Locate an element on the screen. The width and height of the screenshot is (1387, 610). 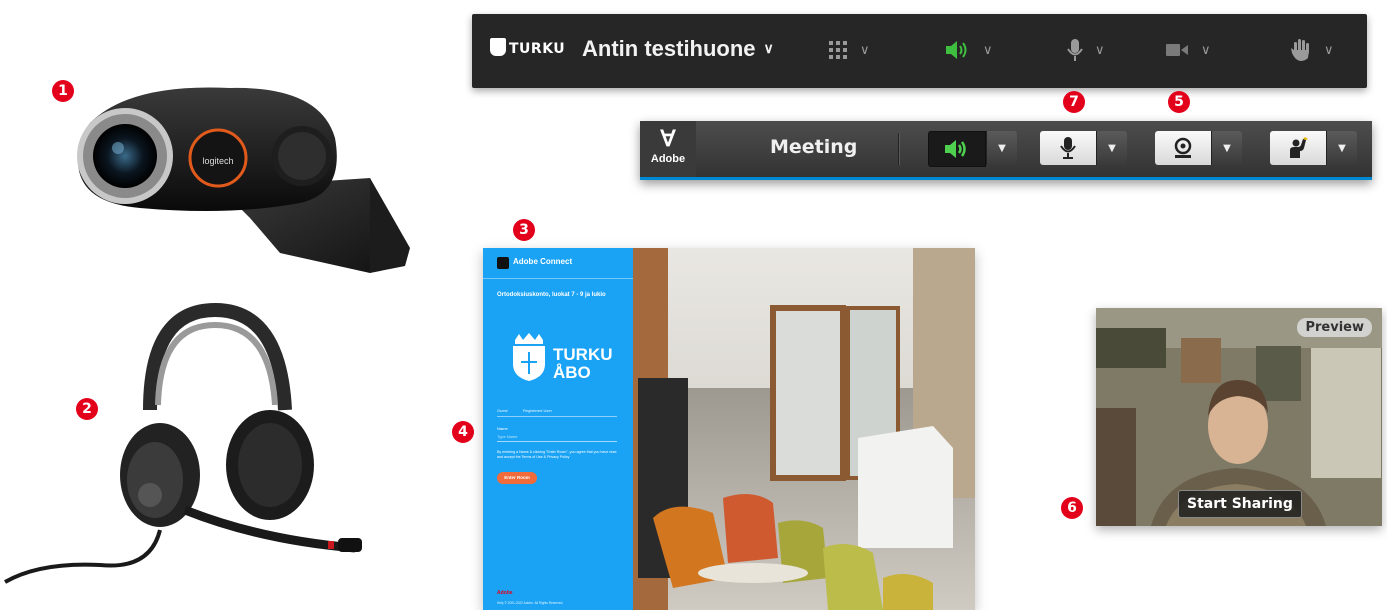
adobe-logo-text: Adobe is located at coordinates (668, 159).